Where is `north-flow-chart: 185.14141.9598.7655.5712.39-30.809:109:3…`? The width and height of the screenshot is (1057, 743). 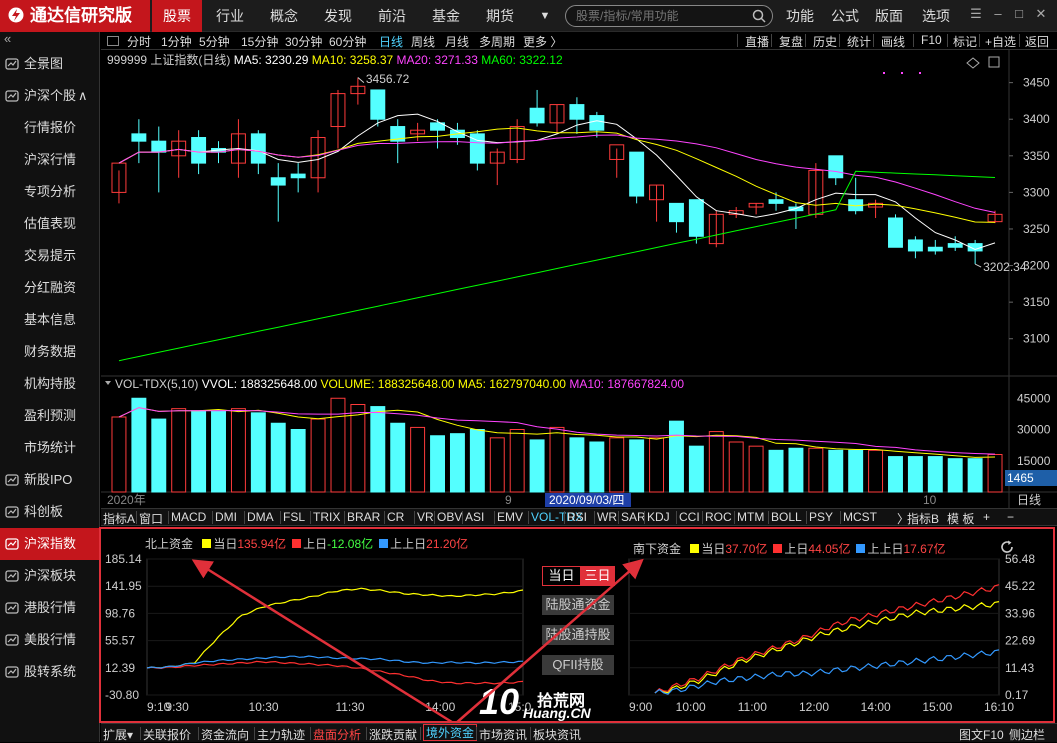 north-flow-chart: 185.14141.9598.7655.5712.39-30.809:109:3… is located at coordinates (316, 636).